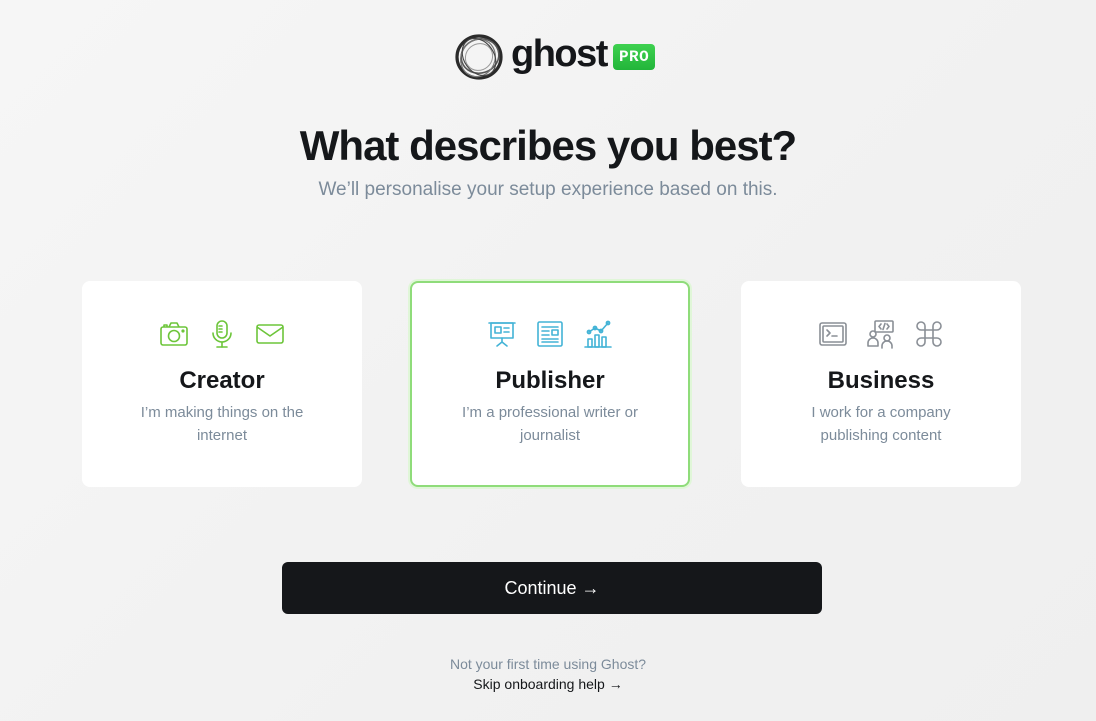 The width and height of the screenshot is (1096, 721). I want to click on command-icon, so click(929, 334).